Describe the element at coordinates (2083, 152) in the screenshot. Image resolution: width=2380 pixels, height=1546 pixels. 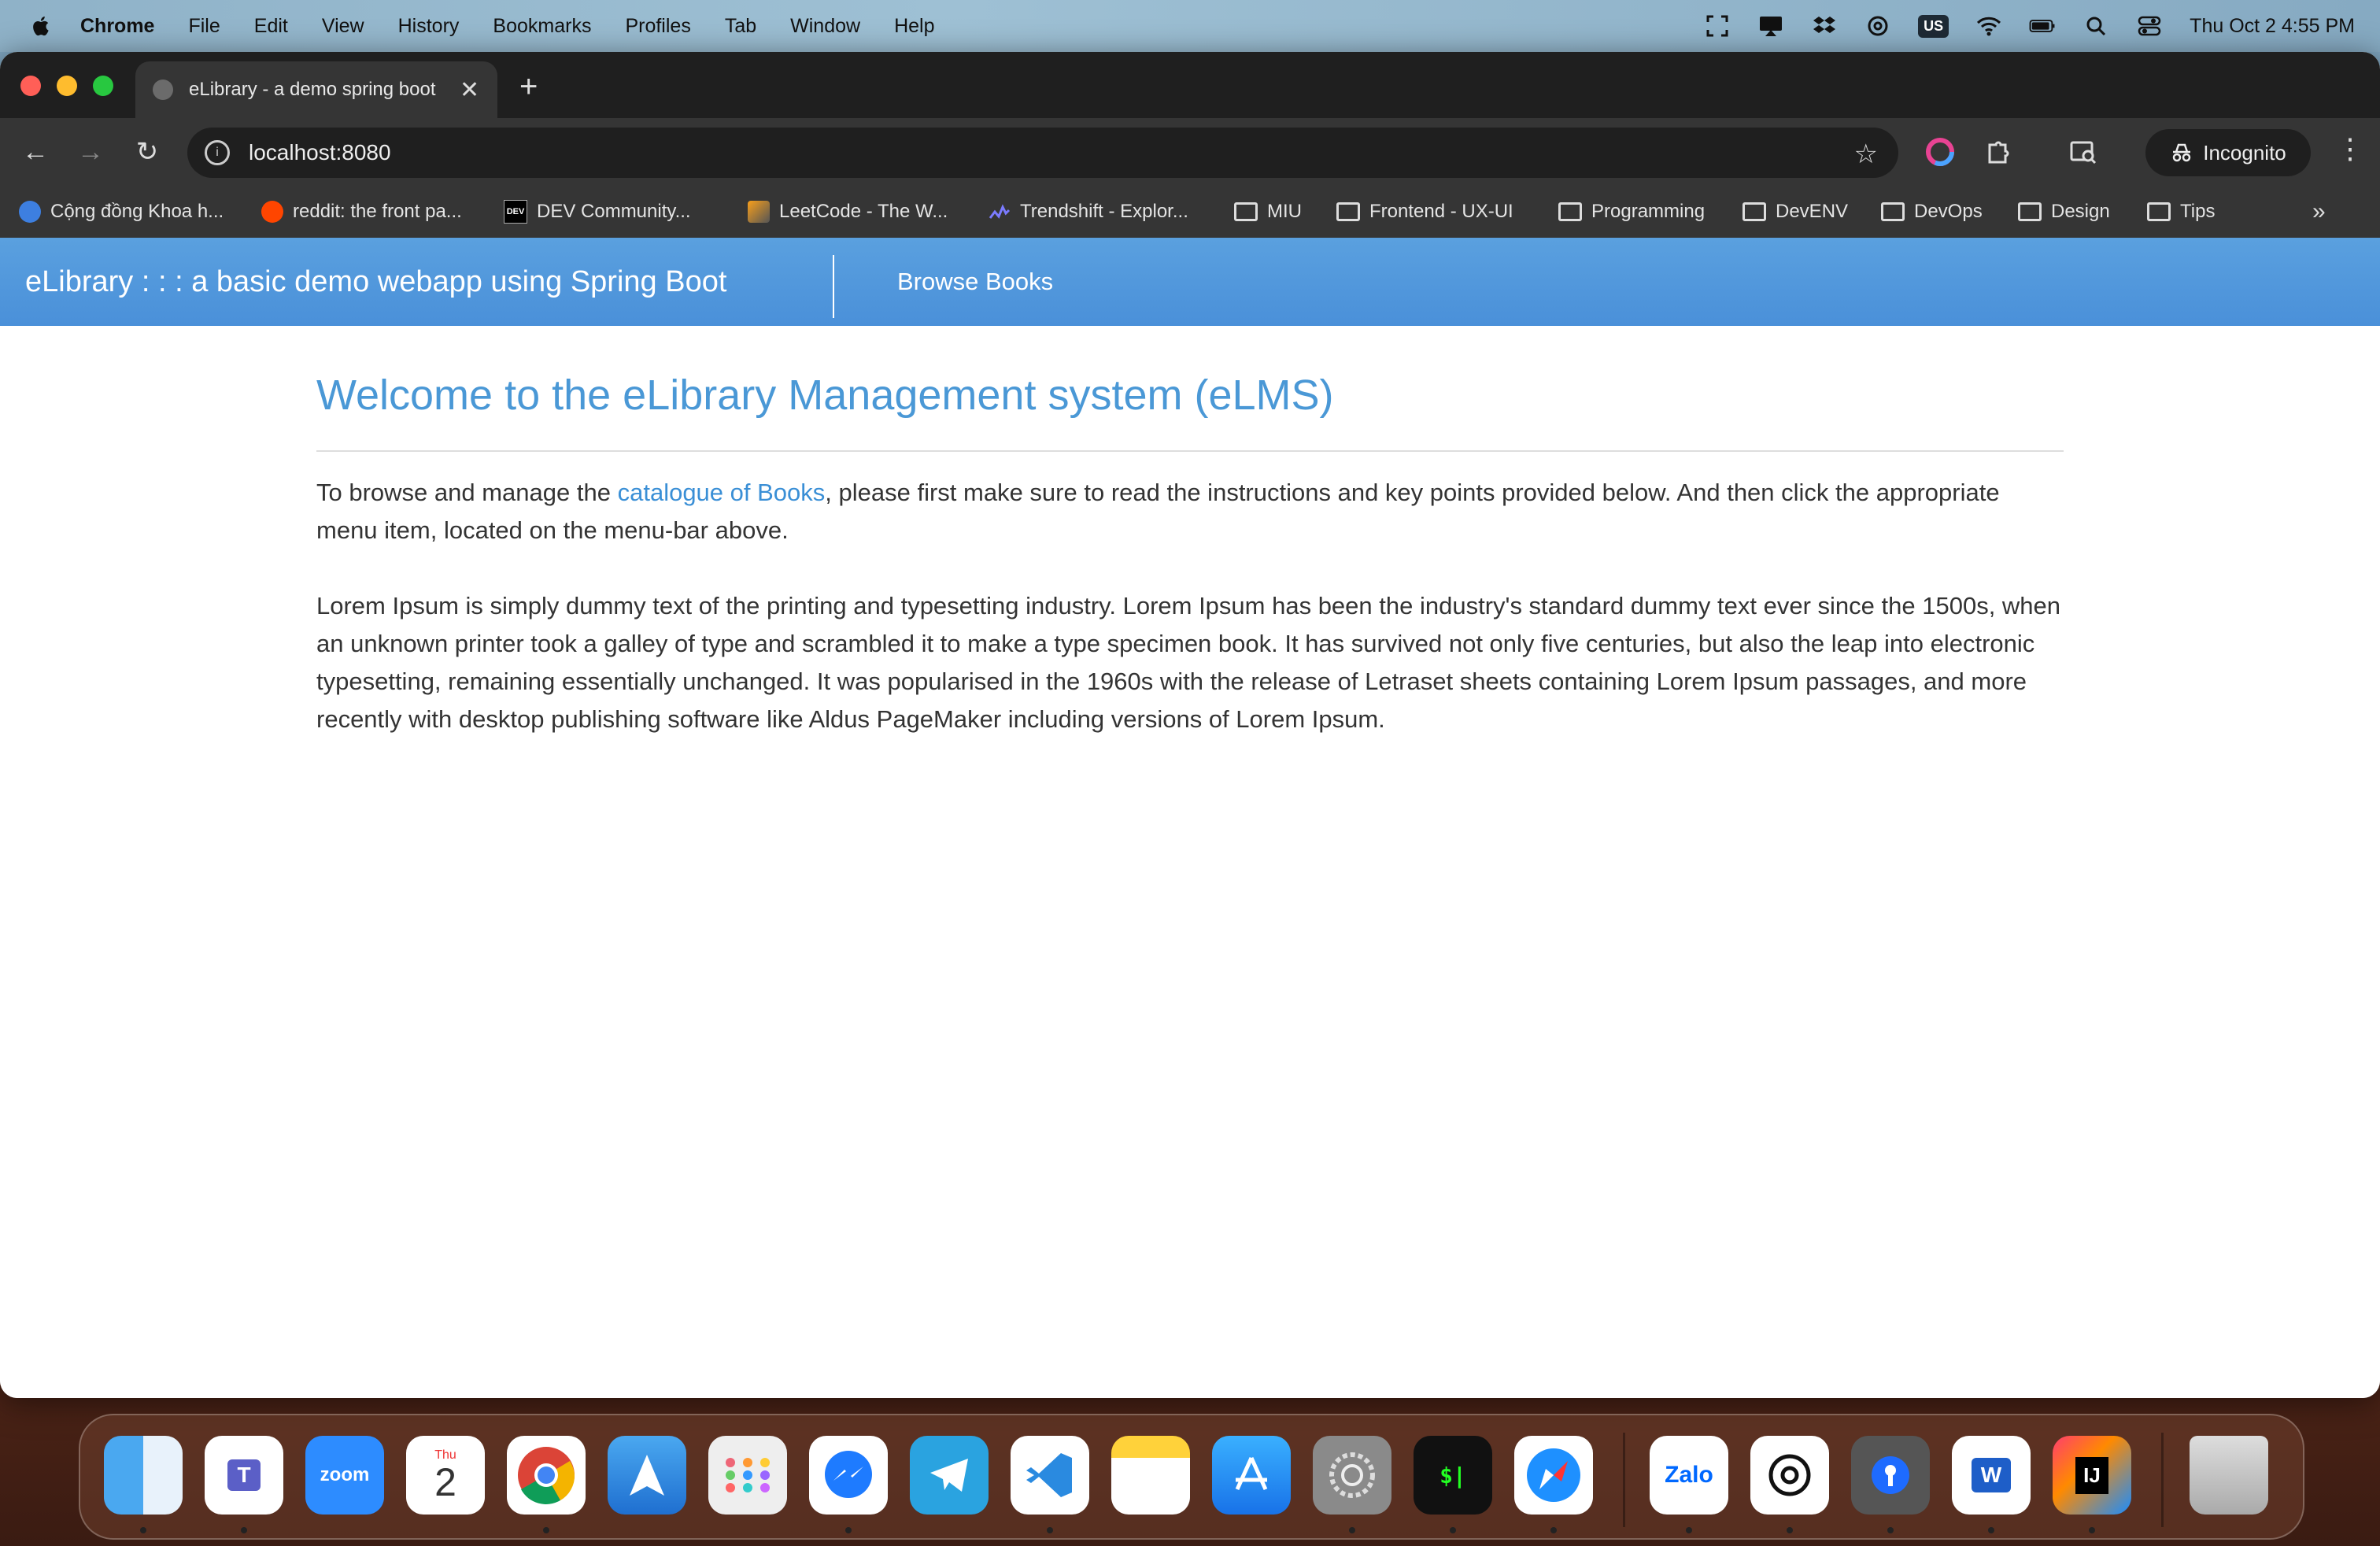
I see `tab-search-icon` at that location.